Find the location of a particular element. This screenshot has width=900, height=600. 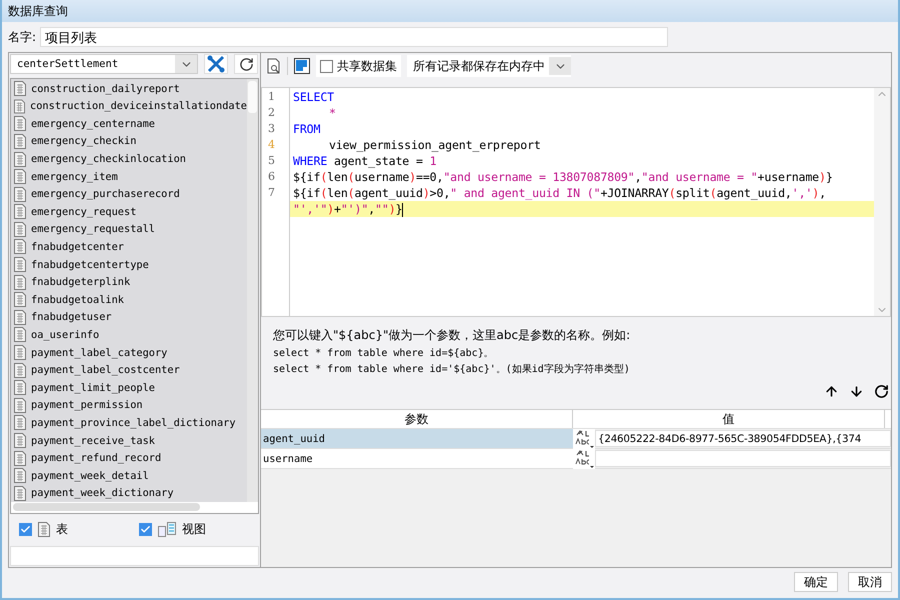

line-number: 6 is located at coordinates (271, 177).